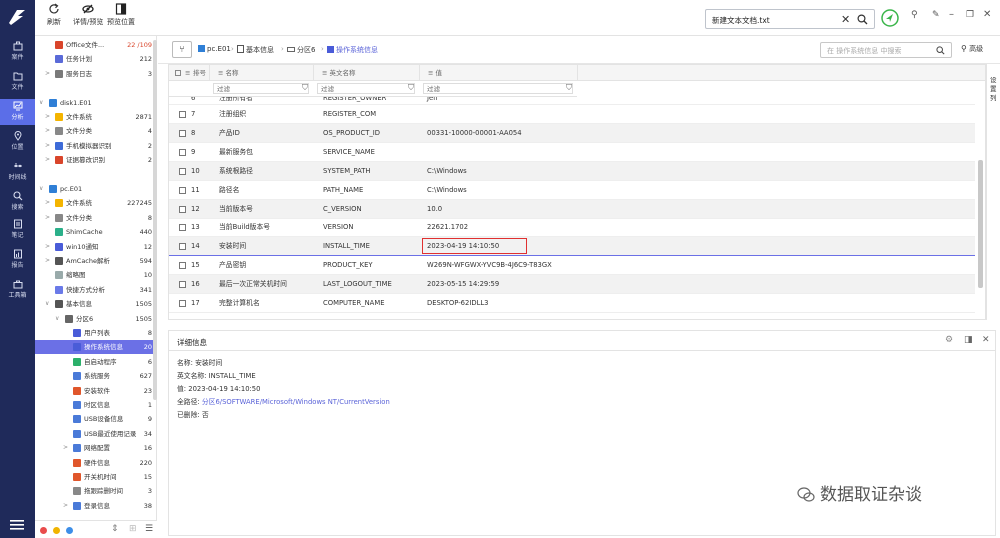  Describe the element at coordinates (56, 530) in the screenshot. I see `yellow-dot-icon` at that location.